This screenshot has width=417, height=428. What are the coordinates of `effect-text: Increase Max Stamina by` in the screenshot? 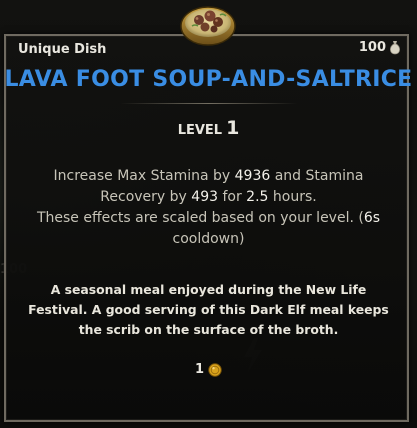 It's located at (144, 176).